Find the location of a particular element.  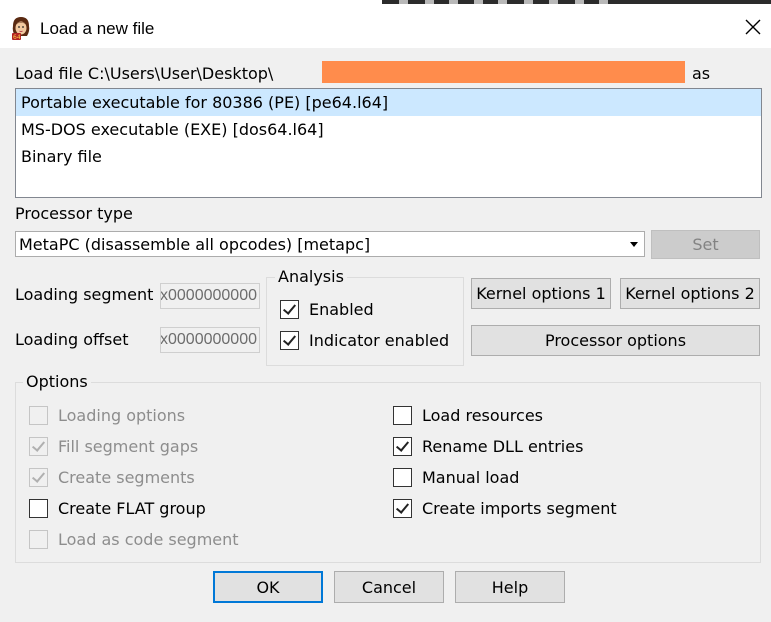

chevron-down-icon is located at coordinates (634, 244).